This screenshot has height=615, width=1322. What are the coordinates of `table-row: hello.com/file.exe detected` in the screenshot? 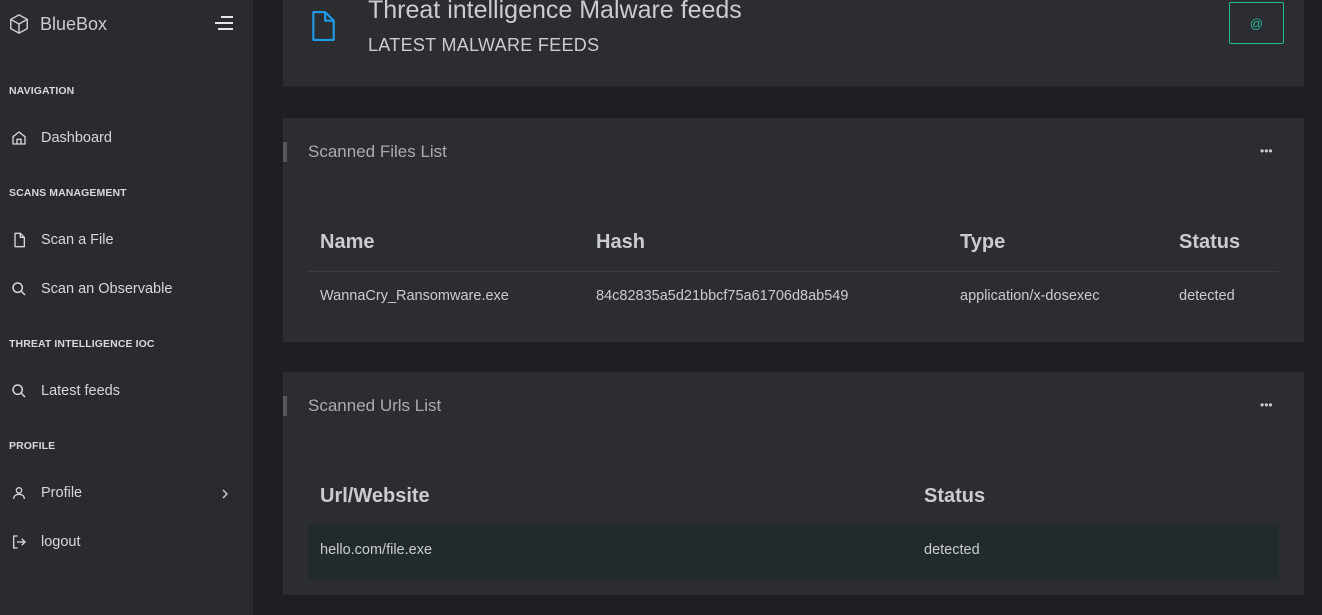 It's located at (793, 552).